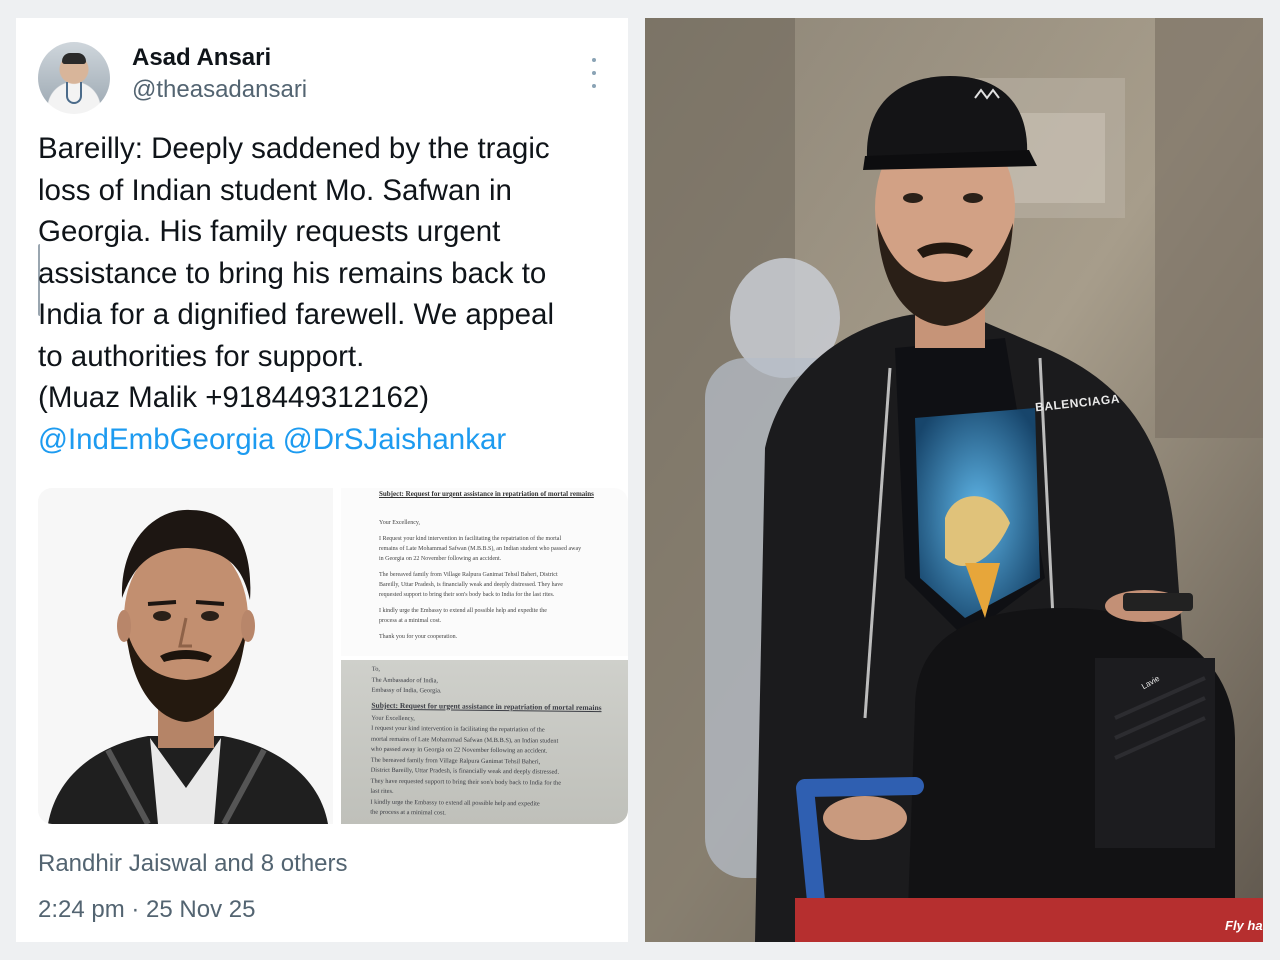  What do you see at coordinates (292, 273) in the screenshot?
I see `tweet-line: assistance to bring his remains back to` at bounding box center [292, 273].